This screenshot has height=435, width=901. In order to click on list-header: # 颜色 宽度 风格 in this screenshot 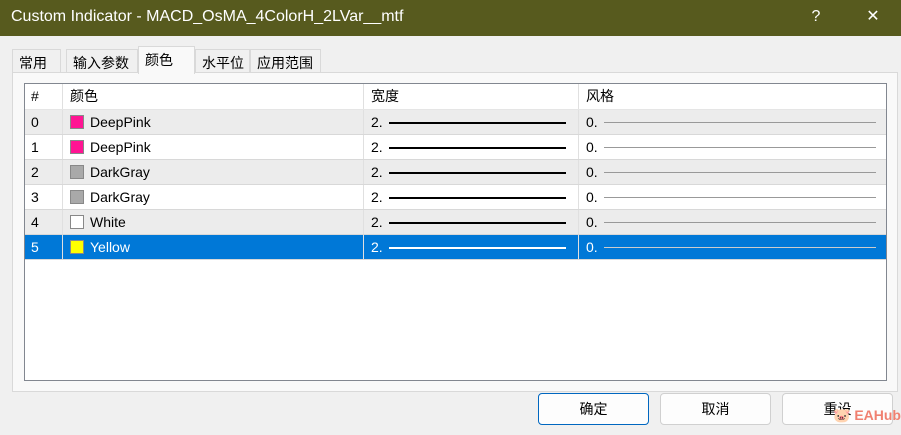, I will do `click(455, 97)`.